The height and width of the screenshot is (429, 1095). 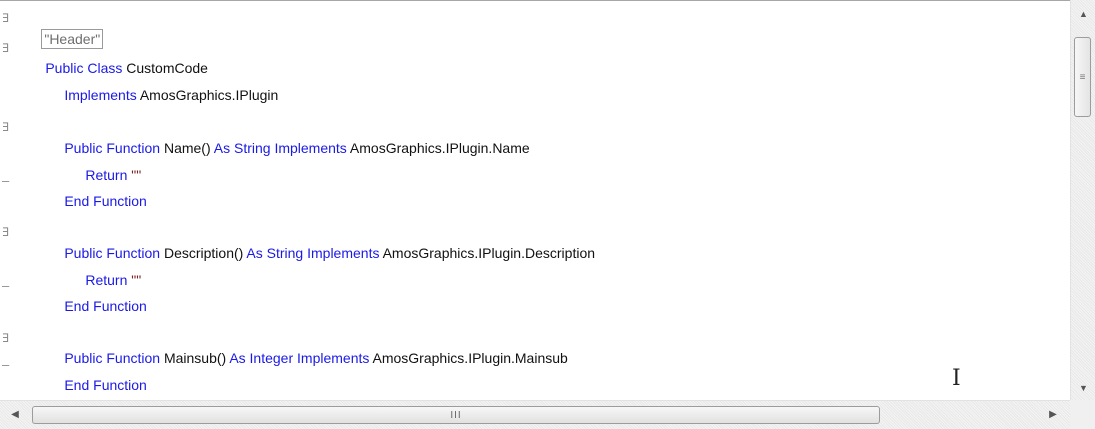 I want to click on identifier: AmosGraphics.IPlugin.Description, so click(x=489, y=253).